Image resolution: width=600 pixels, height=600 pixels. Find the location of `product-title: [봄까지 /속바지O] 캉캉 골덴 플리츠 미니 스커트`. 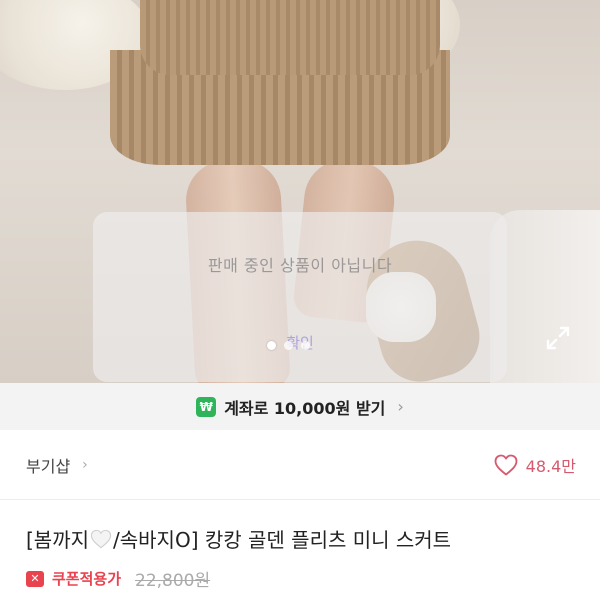

product-title: [봄까지 /속바지O] 캉캉 골덴 플리츠 미니 스커트 is located at coordinates (238, 538).